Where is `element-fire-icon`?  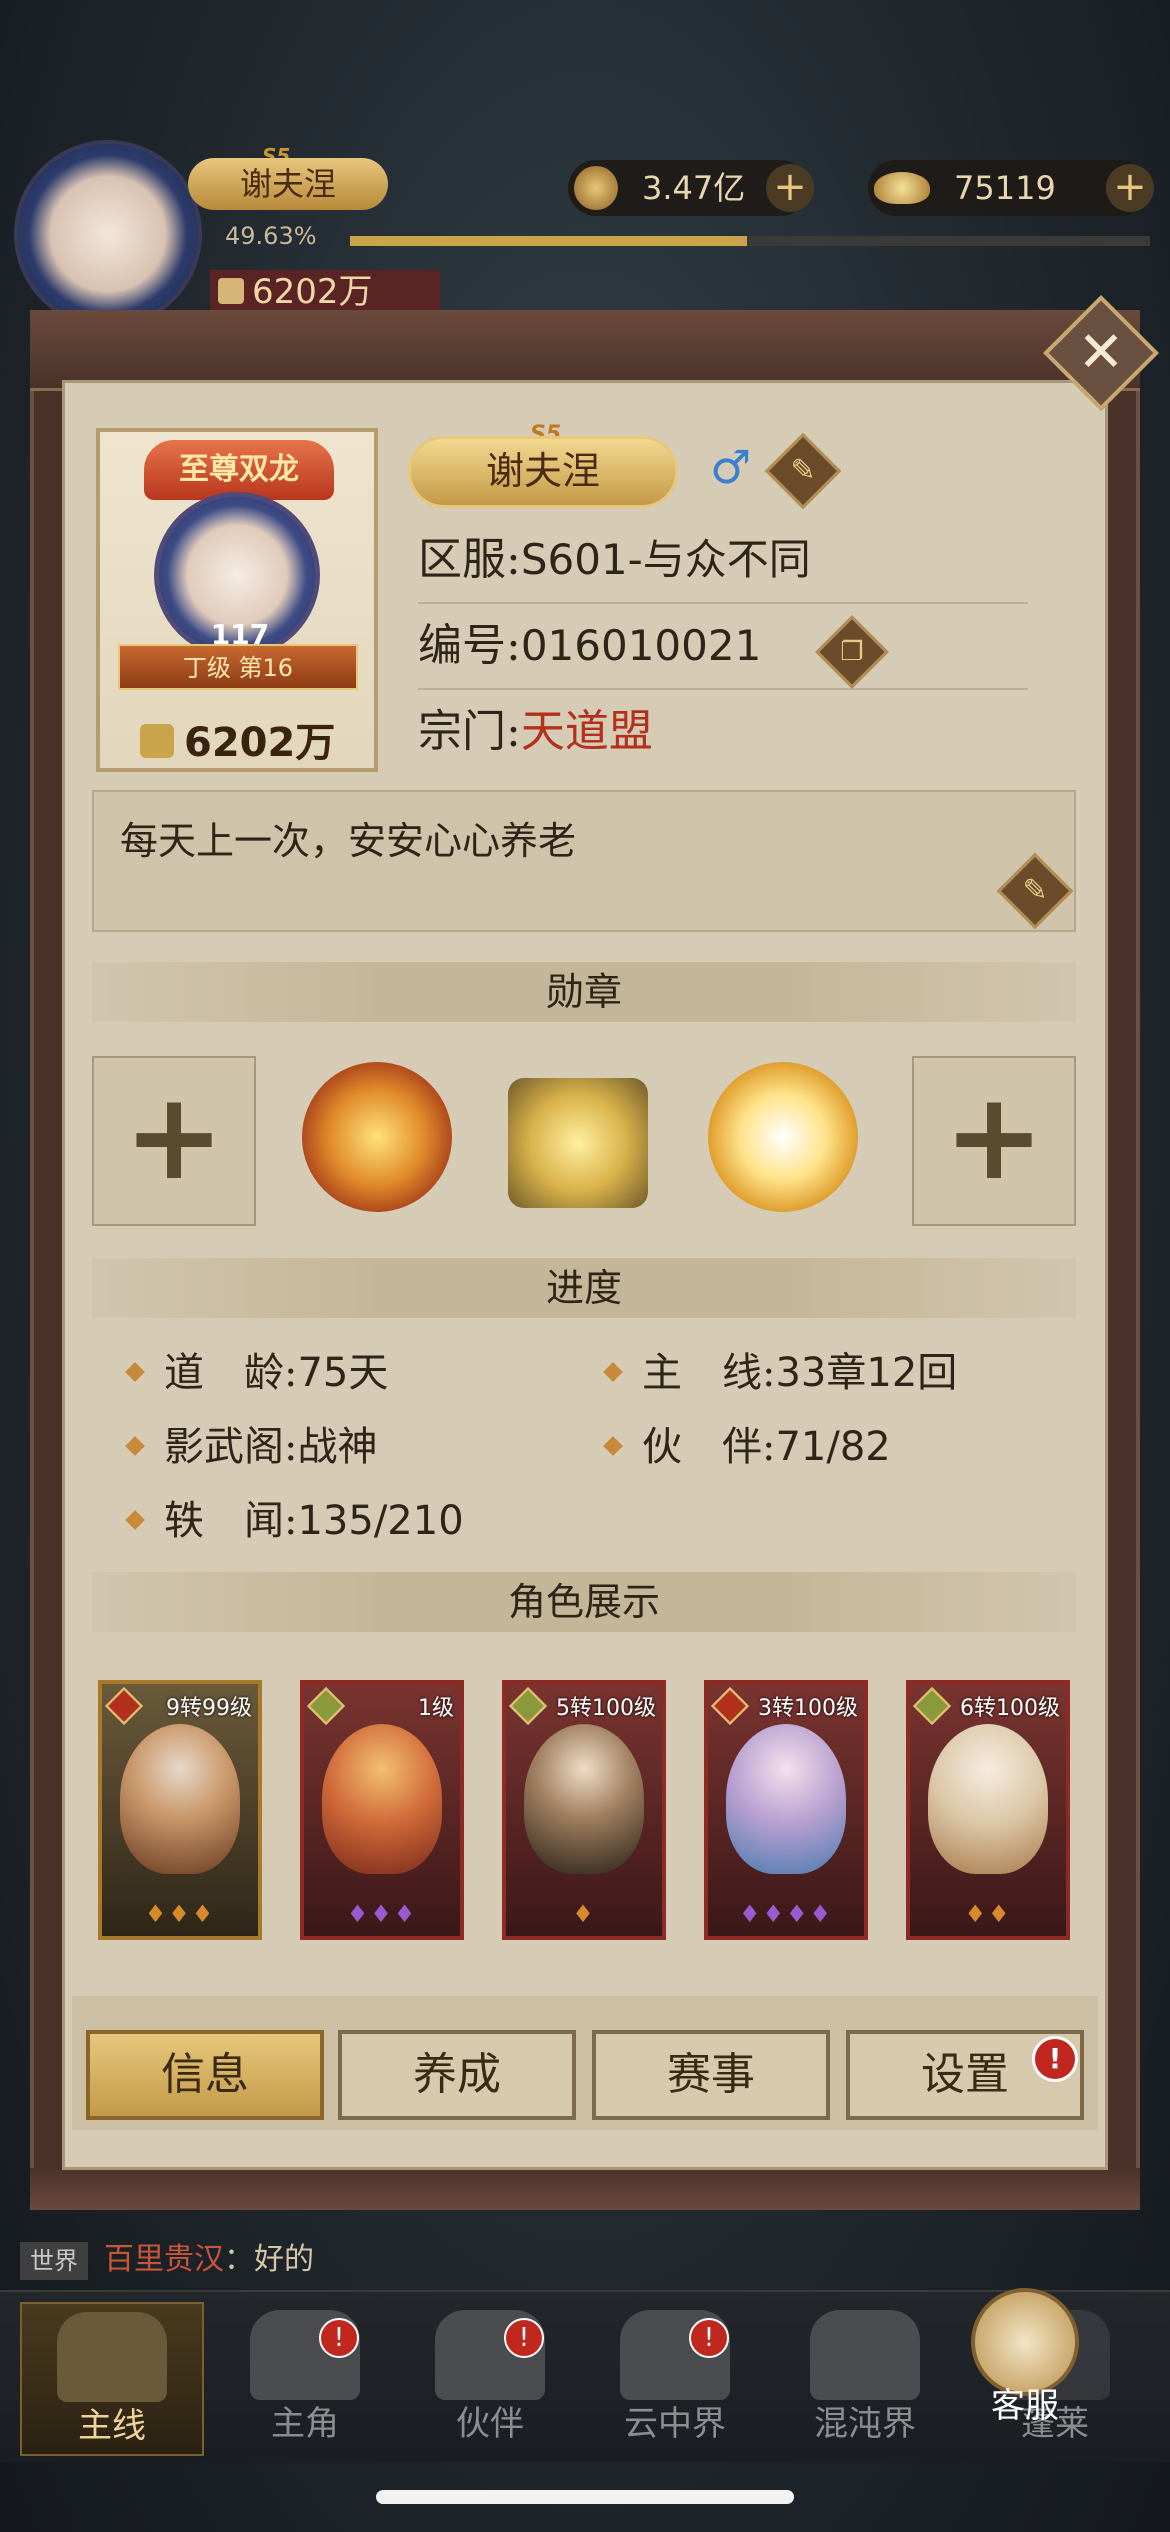 element-fire-icon is located at coordinates (730, 1706).